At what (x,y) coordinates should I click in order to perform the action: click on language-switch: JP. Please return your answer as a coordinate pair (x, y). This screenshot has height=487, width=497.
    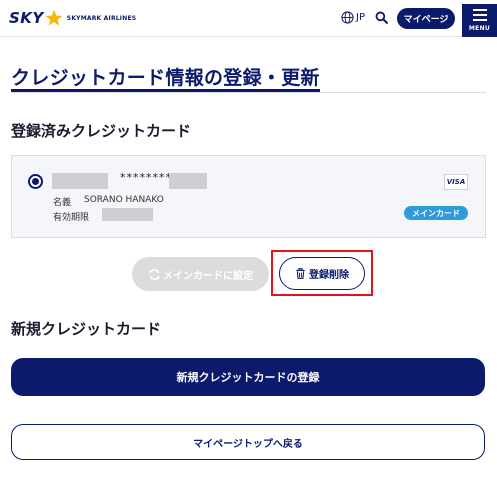
    Looking at the image, I should click on (353, 17).